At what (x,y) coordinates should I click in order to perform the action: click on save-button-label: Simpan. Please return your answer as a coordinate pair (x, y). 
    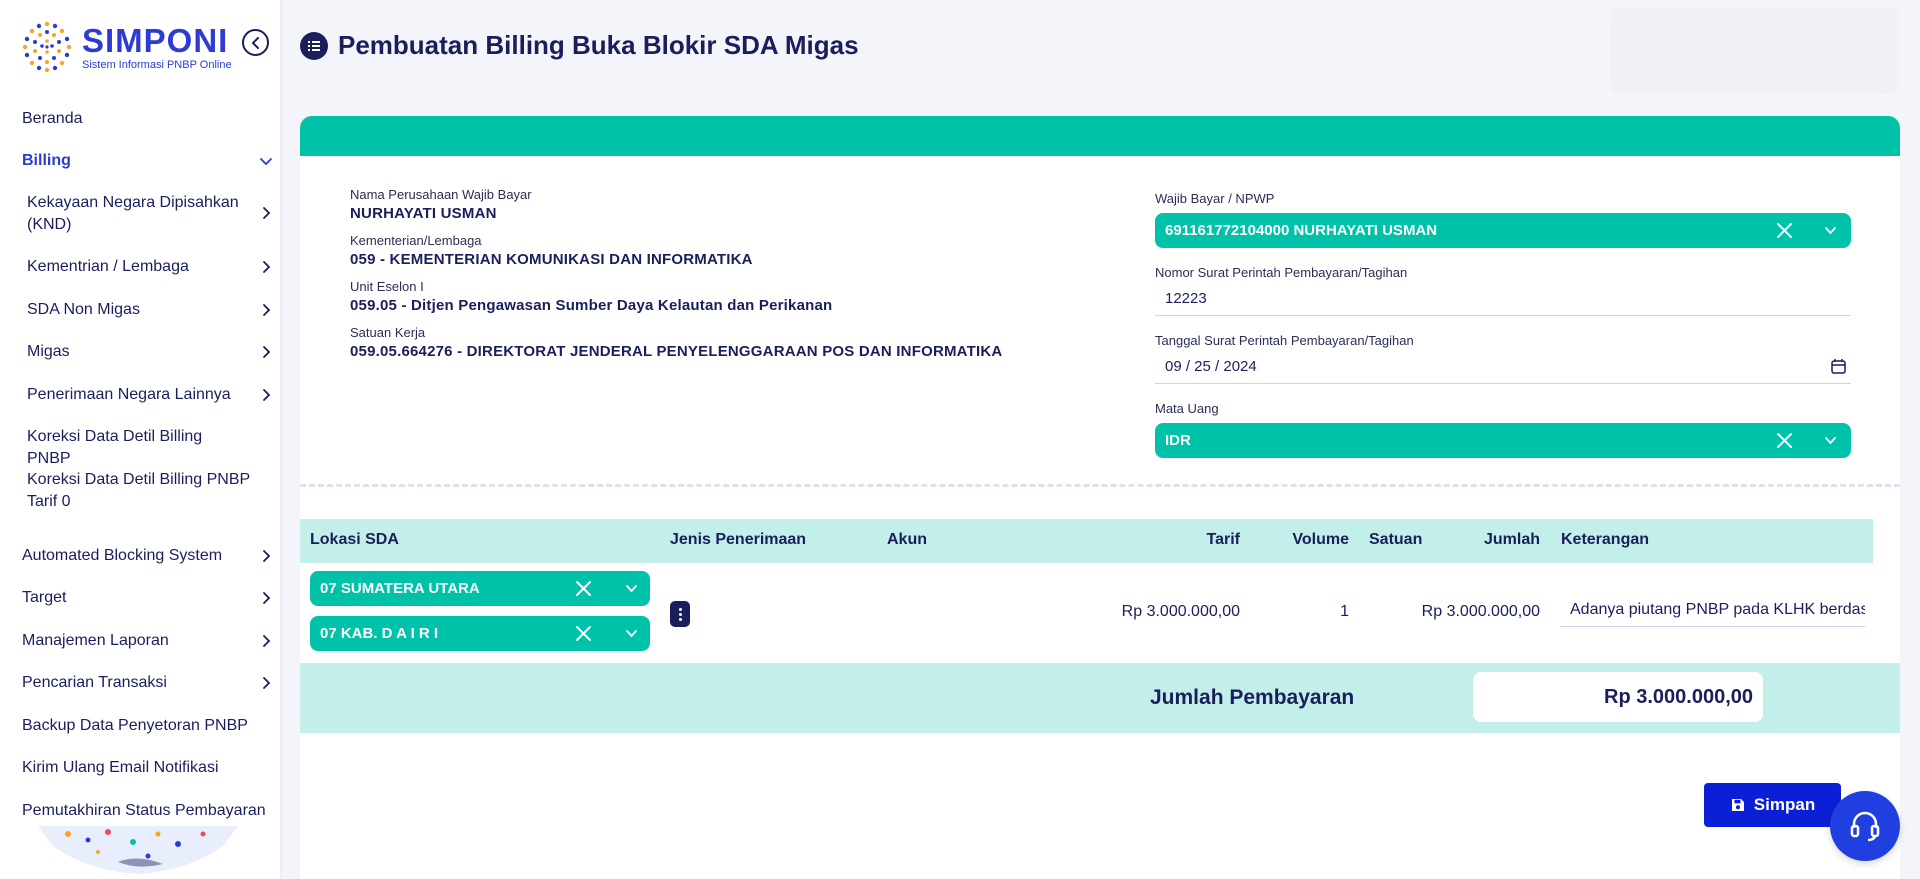
    Looking at the image, I should click on (1784, 804).